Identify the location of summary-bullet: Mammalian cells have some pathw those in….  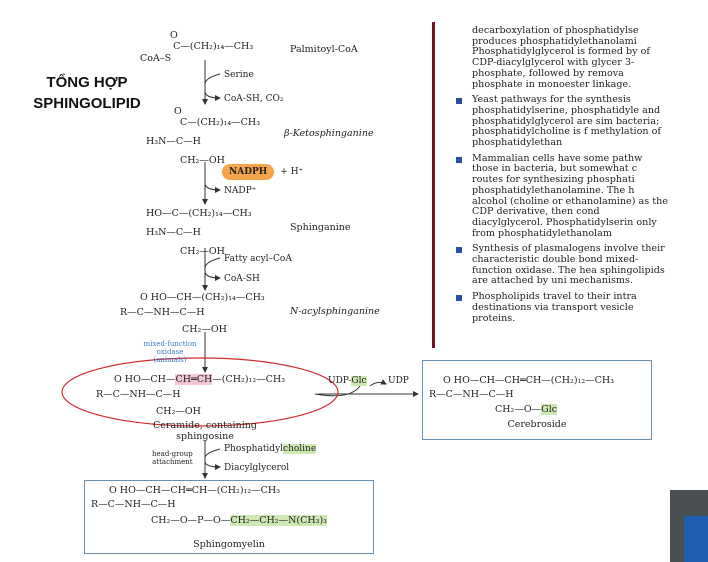
(562, 196).